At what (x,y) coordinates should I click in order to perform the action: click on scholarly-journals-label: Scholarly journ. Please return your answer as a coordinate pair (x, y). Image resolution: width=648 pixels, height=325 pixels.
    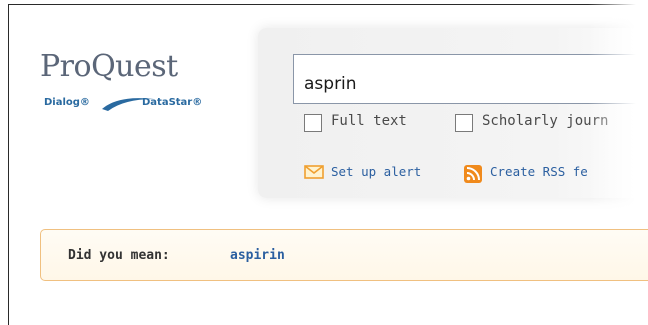
    Looking at the image, I should click on (545, 121).